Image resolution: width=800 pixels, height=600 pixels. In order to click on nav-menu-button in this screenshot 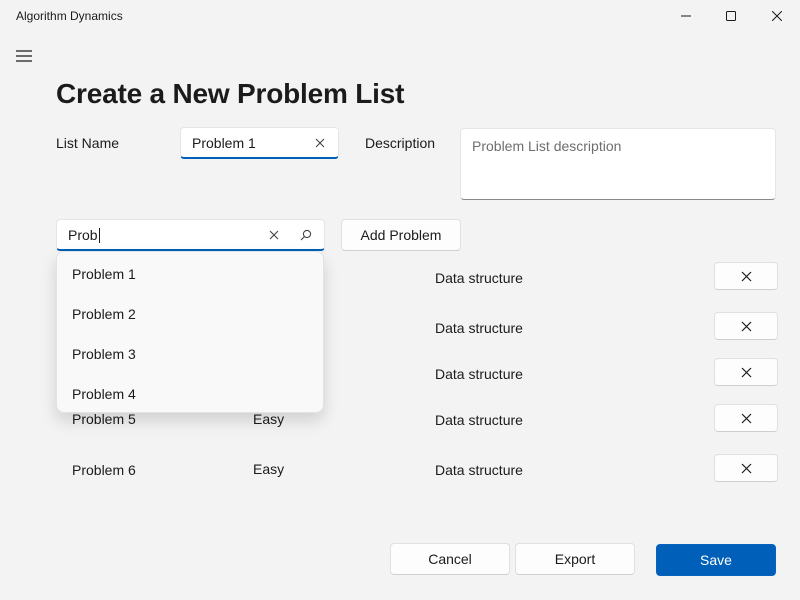, I will do `click(24, 56)`.